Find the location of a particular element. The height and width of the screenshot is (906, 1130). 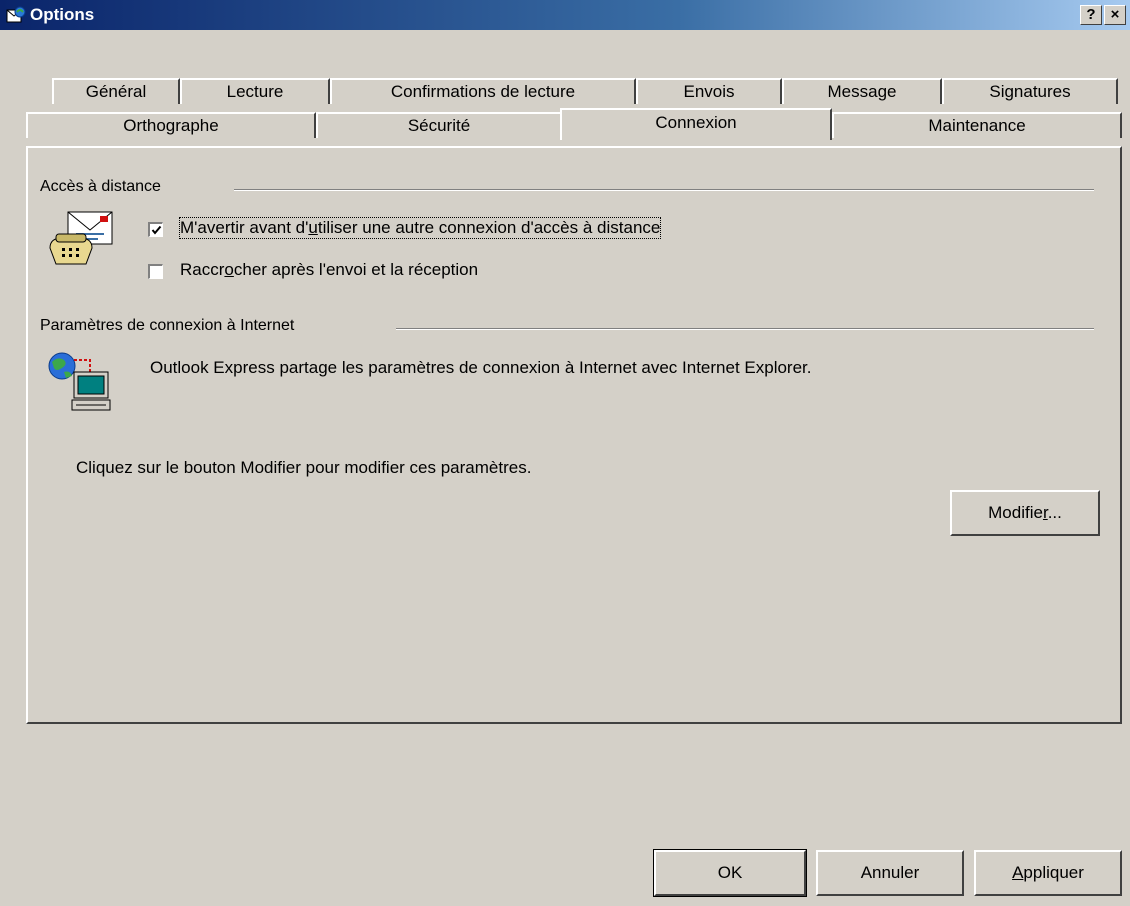

help-button: ? is located at coordinates (1091, 15).